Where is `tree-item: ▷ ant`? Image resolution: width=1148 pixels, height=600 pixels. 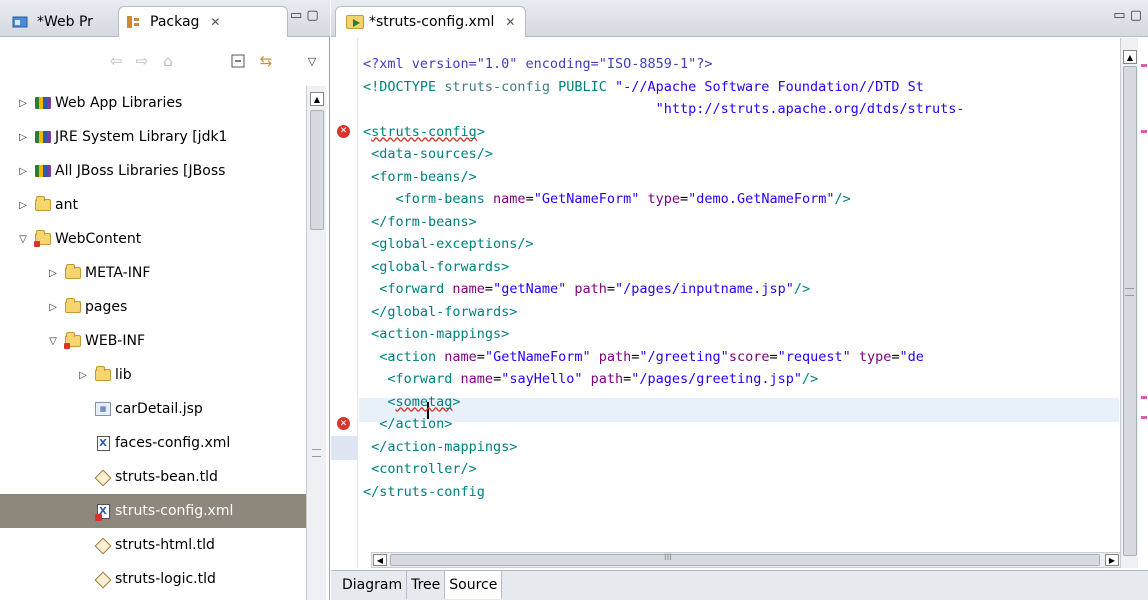 tree-item: ▷ ant is located at coordinates (153, 205).